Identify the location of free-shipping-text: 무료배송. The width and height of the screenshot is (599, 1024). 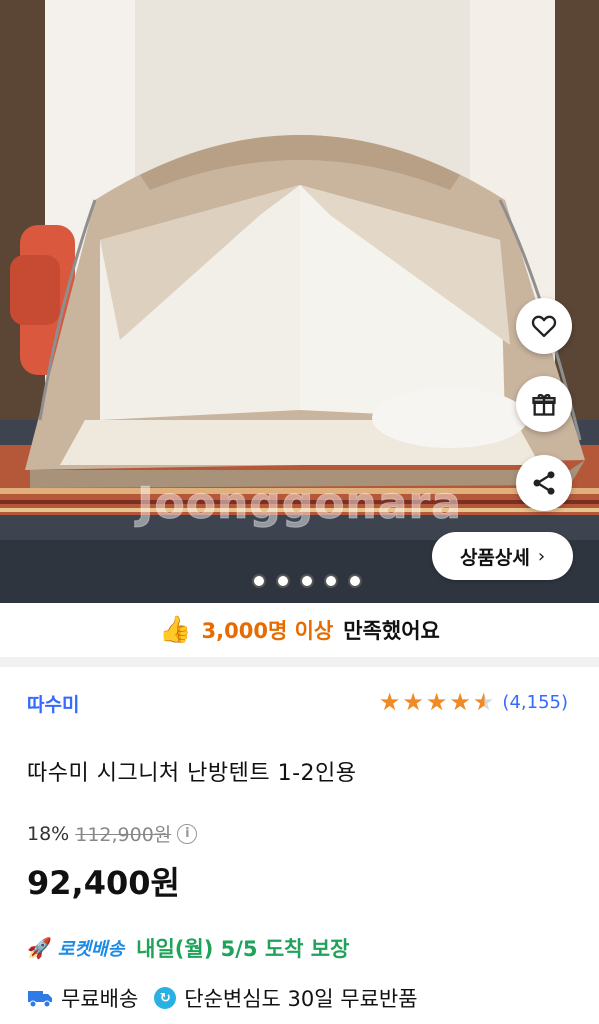
(100, 999).